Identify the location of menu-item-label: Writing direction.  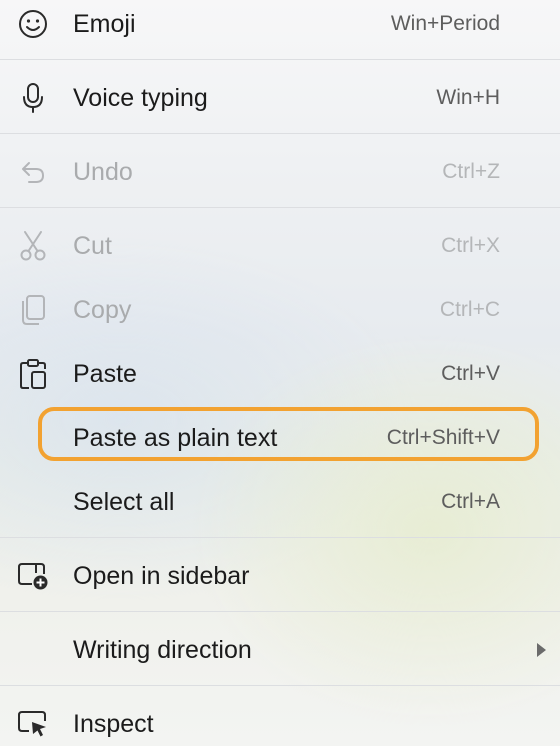
(162, 650).